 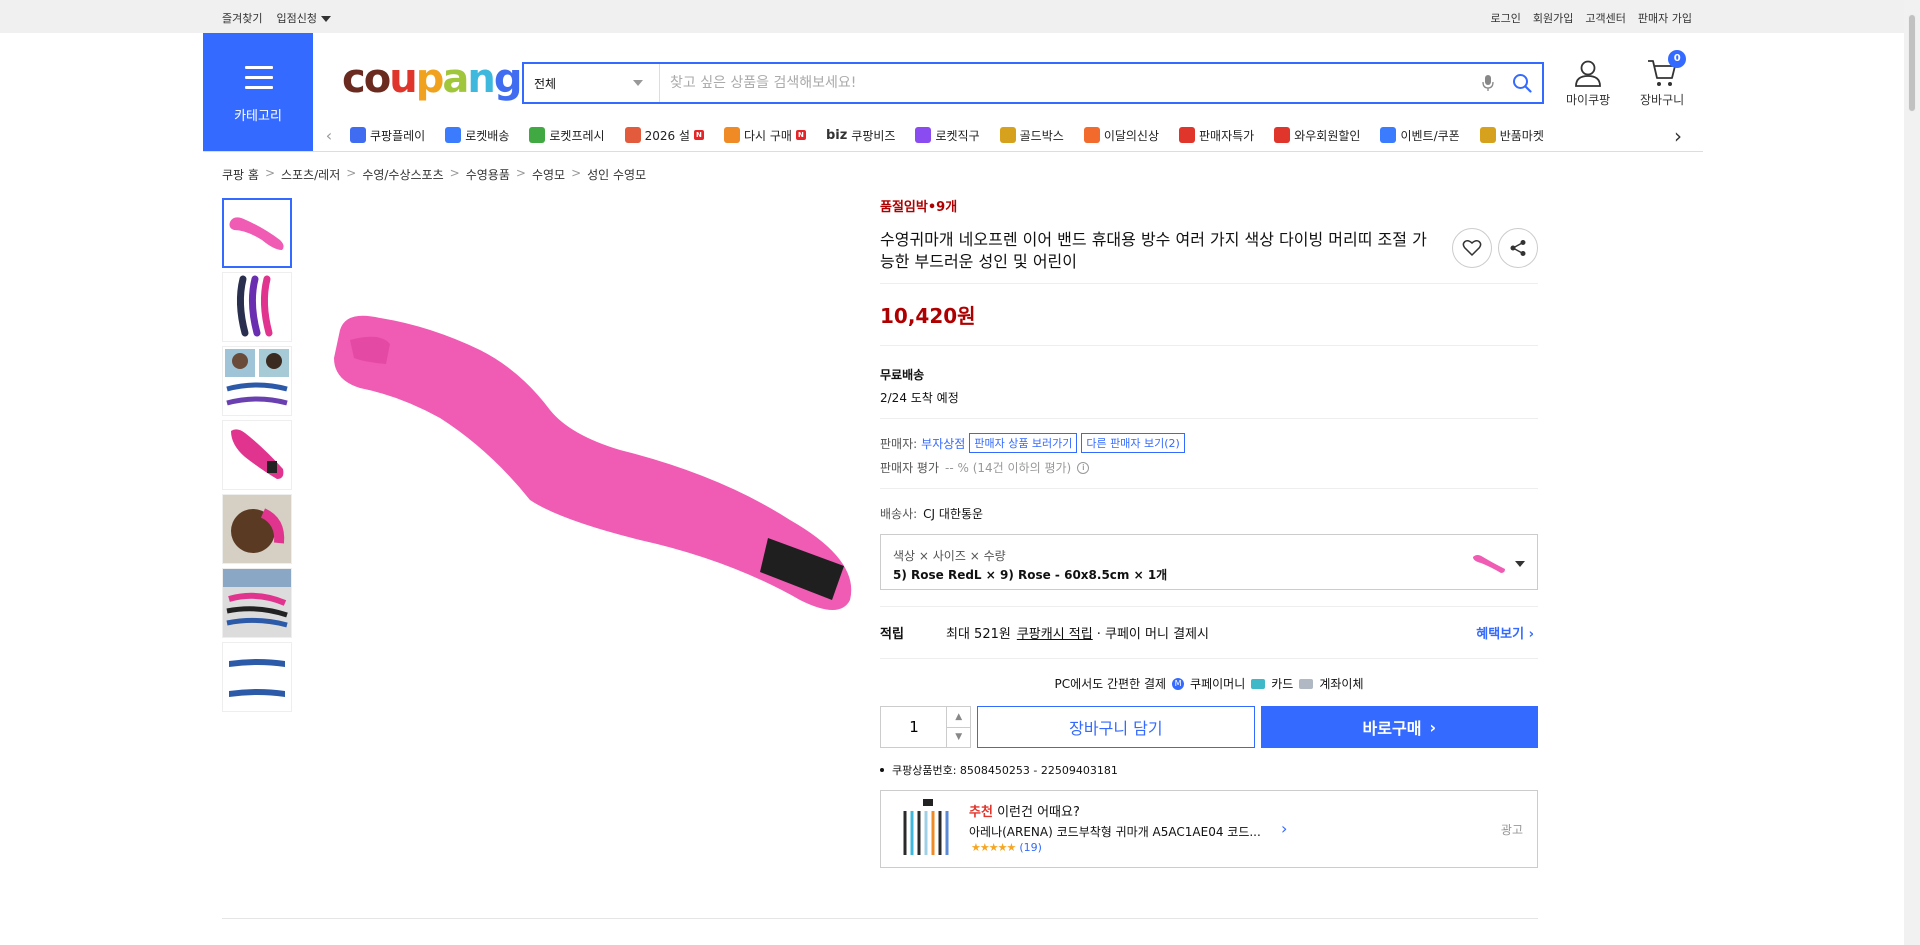 I want to click on new-badge: N, so click(x=698, y=135).